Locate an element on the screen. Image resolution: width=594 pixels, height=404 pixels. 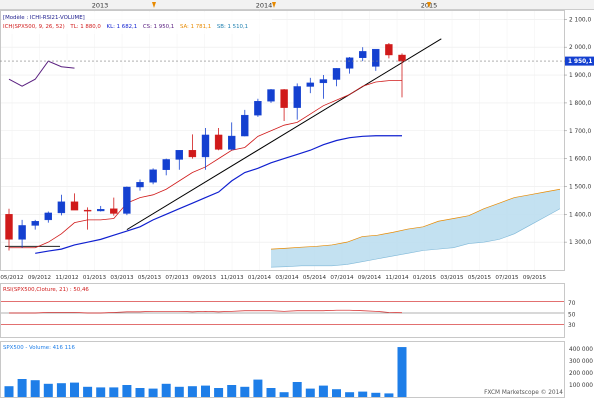
rsi-level-30: 30 is located at coordinates (572, 326).